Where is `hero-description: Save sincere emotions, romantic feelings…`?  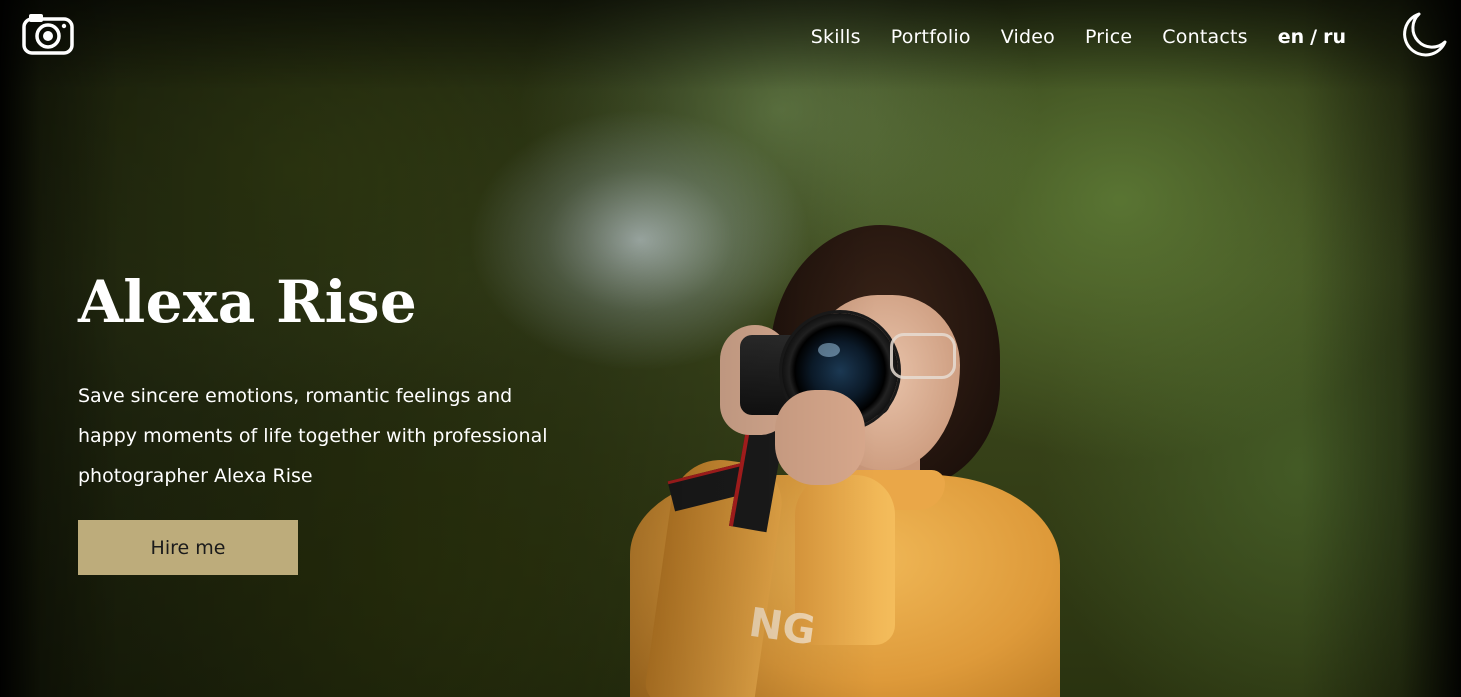 hero-description: Save sincere emotions, romantic feelings… is located at coordinates (313, 436).